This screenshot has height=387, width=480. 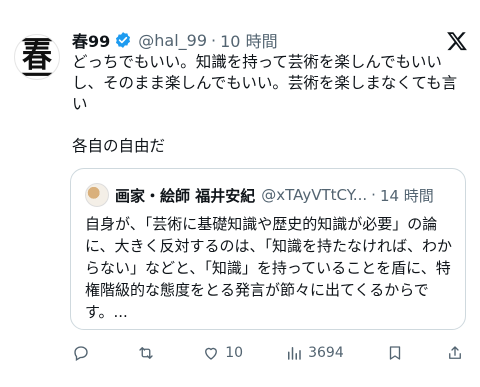 I want to click on repost-icon, so click(x=146, y=353).